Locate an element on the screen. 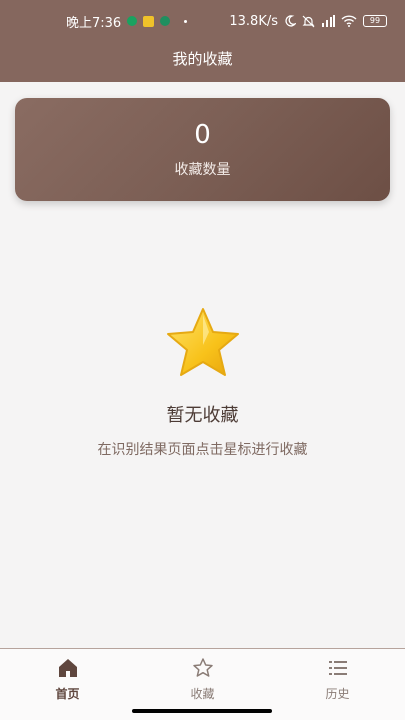 The image size is (405, 720). empty-subtitle: 在识别结果页面点击星标进行收藏 is located at coordinates (202, 450).